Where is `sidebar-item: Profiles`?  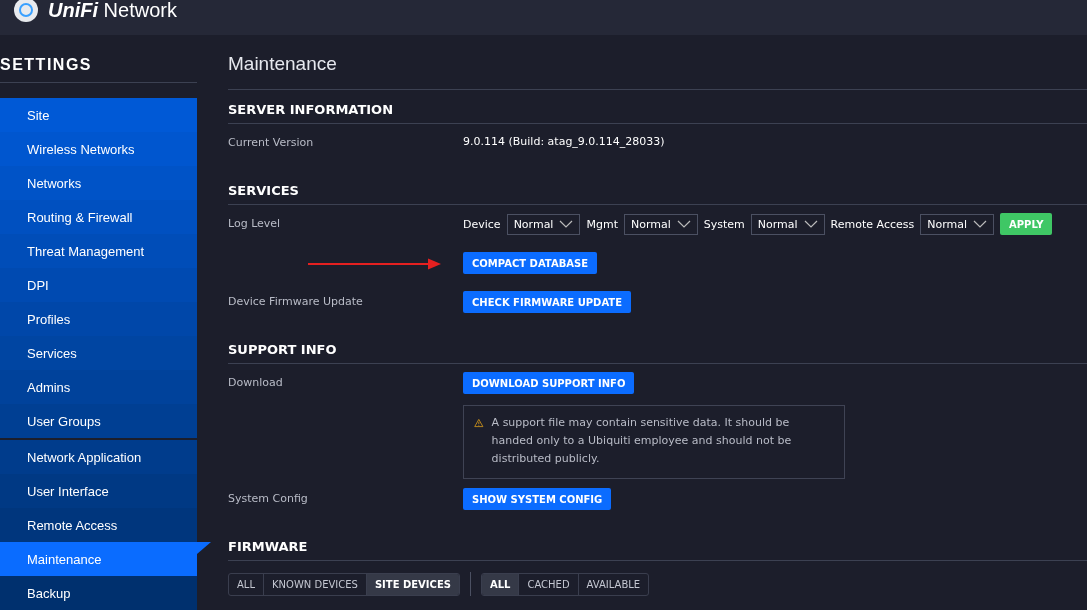
sidebar-item: Profiles is located at coordinates (98, 319).